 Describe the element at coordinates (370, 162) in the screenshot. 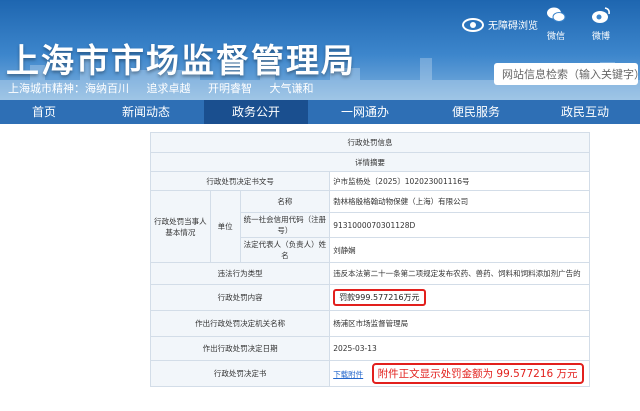

I see `table-subtitle: 详情摘要` at that location.